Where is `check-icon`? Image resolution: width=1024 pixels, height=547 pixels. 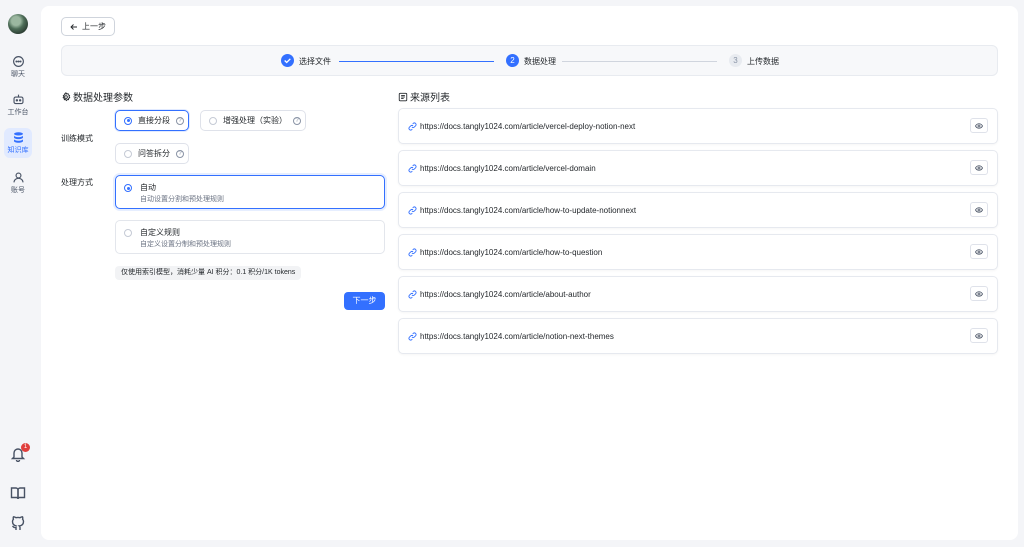 check-icon is located at coordinates (287, 61).